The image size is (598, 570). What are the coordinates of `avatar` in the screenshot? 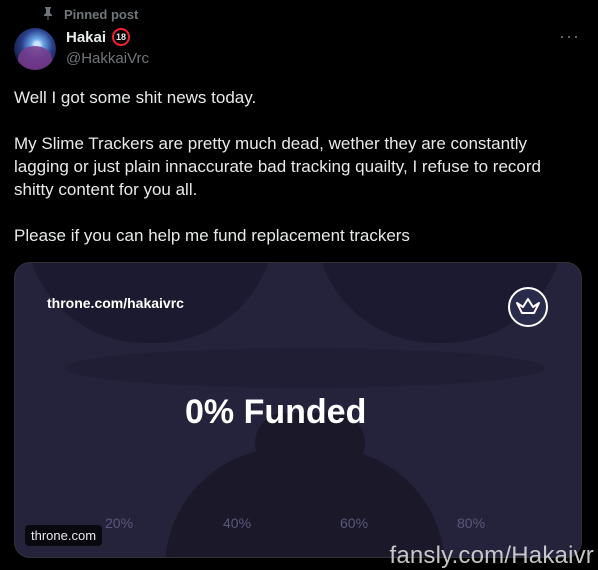 It's located at (35, 49).